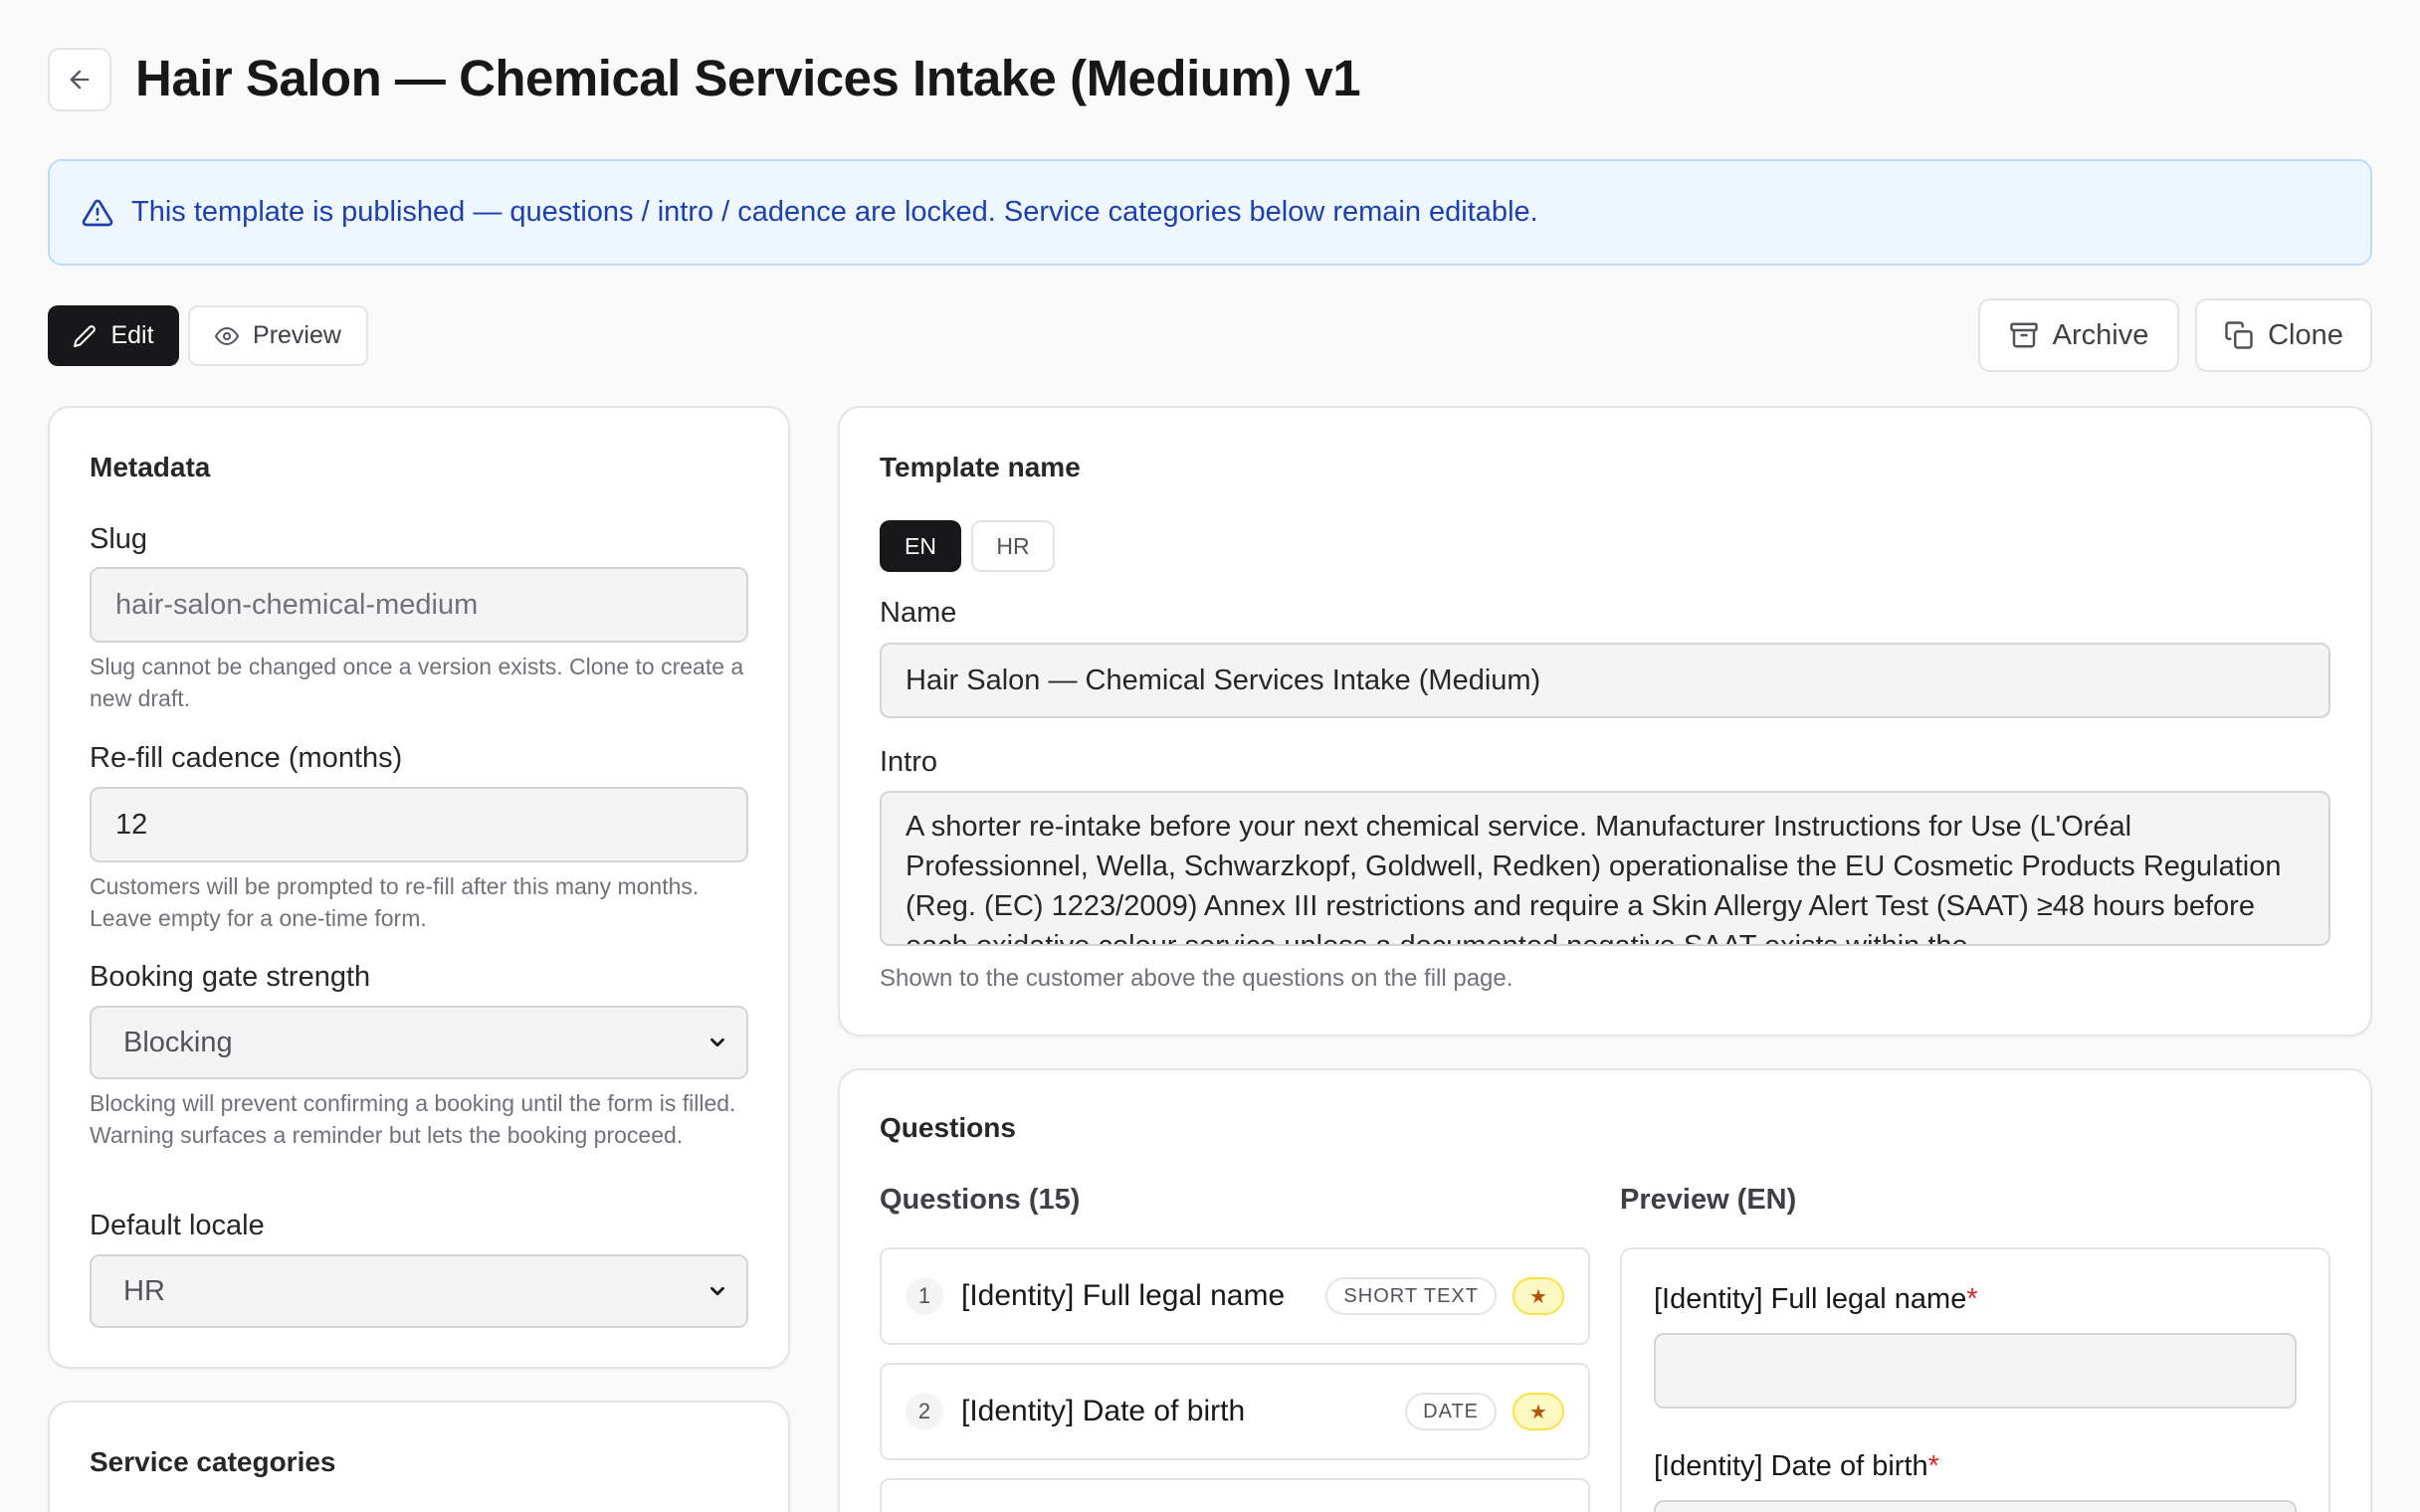 This screenshot has height=1512, width=2420. What do you see at coordinates (419, 1042) in the screenshot?
I see `gate-select: Blocking` at bounding box center [419, 1042].